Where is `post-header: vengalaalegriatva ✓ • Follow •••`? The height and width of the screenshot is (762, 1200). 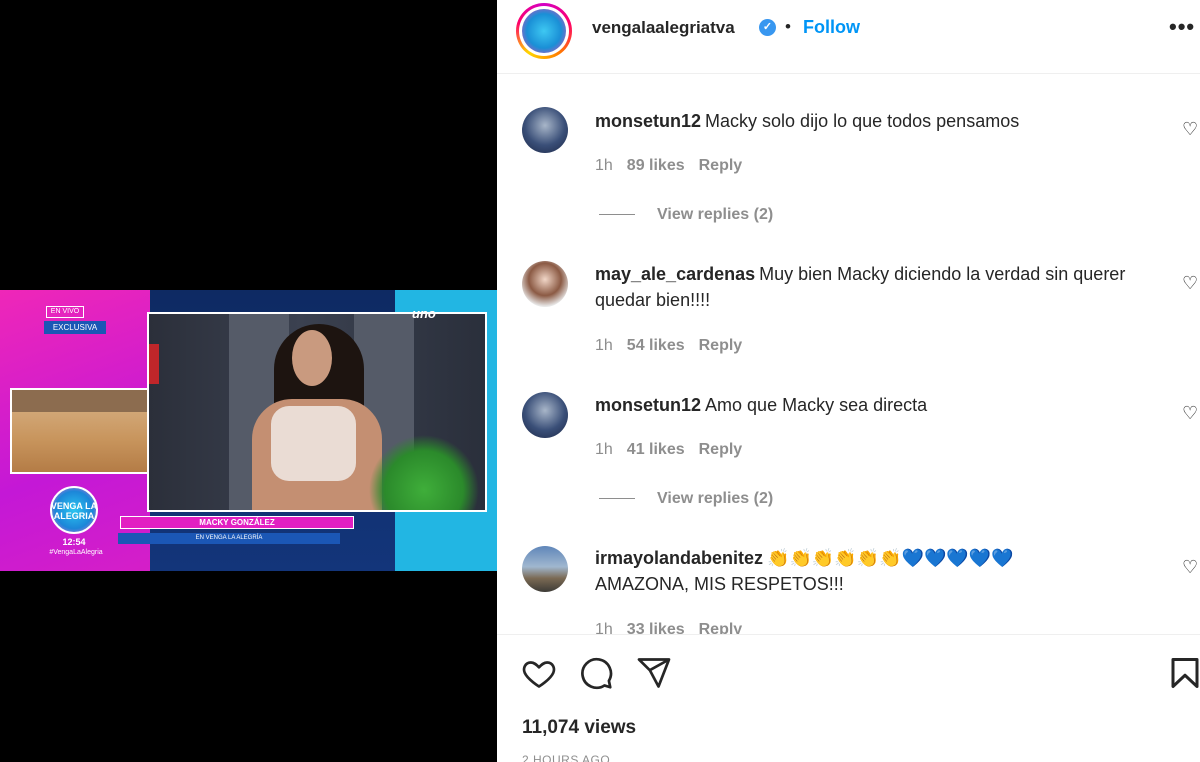 post-header: vengalaalegriatva ✓ • Follow ••• is located at coordinates (848, 37).